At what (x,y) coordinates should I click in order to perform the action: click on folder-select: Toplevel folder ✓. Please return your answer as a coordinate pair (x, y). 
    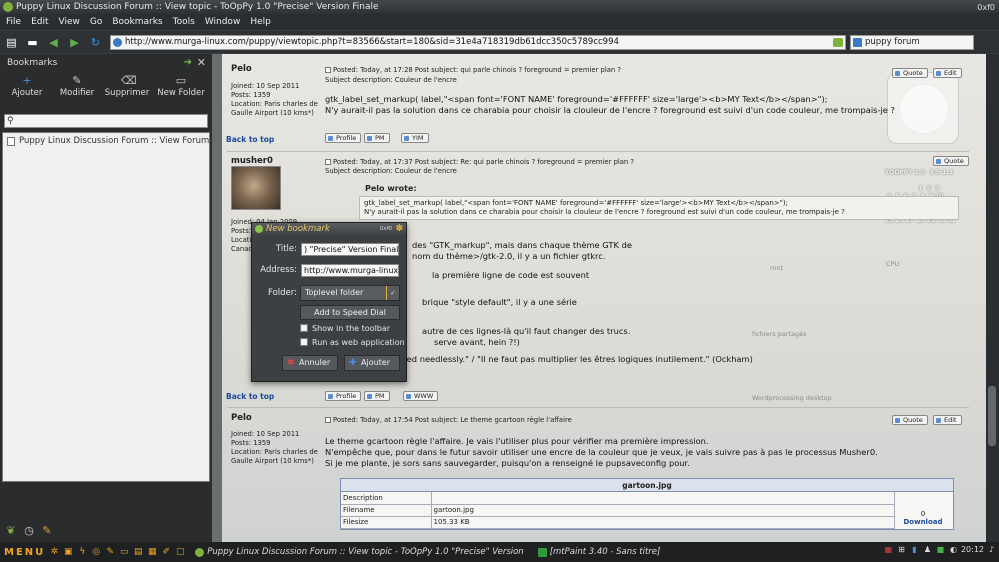
    Looking at the image, I should click on (350, 293).